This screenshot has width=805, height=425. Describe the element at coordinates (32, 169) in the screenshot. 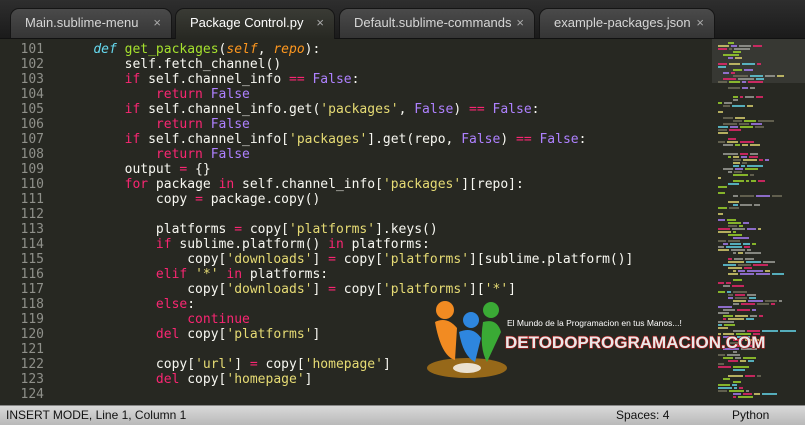

I see `line-number: 109` at that location.